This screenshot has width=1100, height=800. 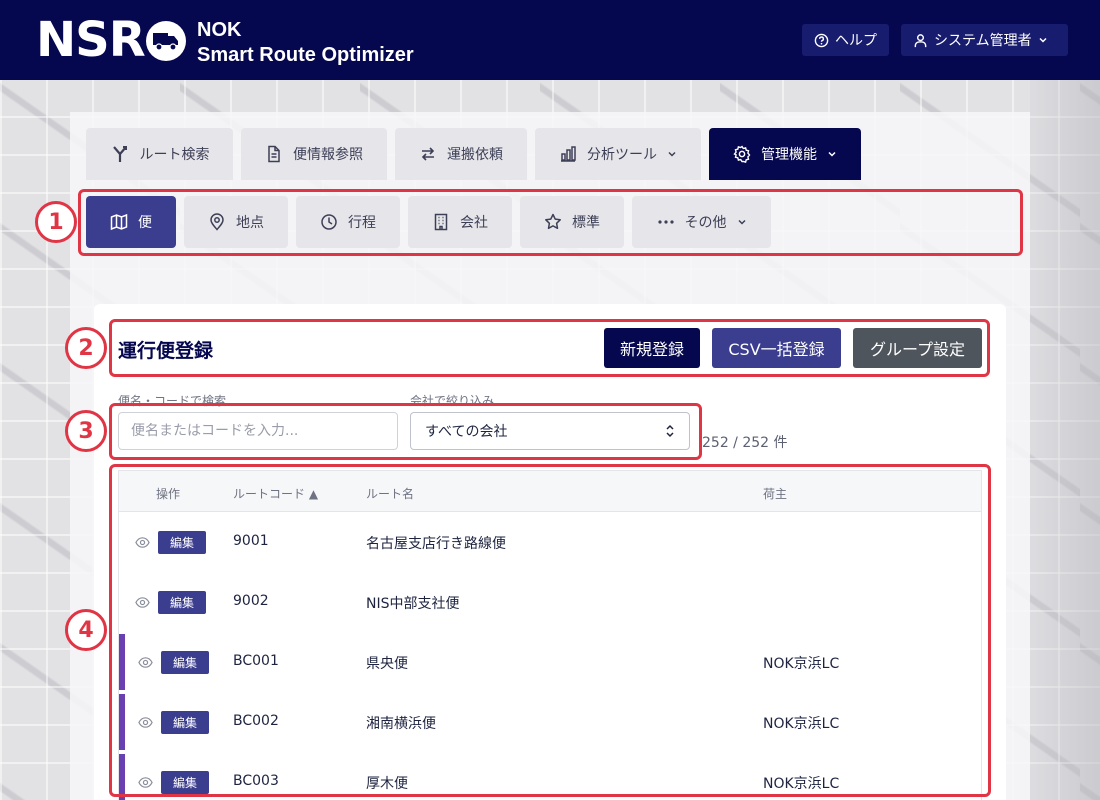 I want to click on annotation-number-1: 1, so click(x=56, y=222).